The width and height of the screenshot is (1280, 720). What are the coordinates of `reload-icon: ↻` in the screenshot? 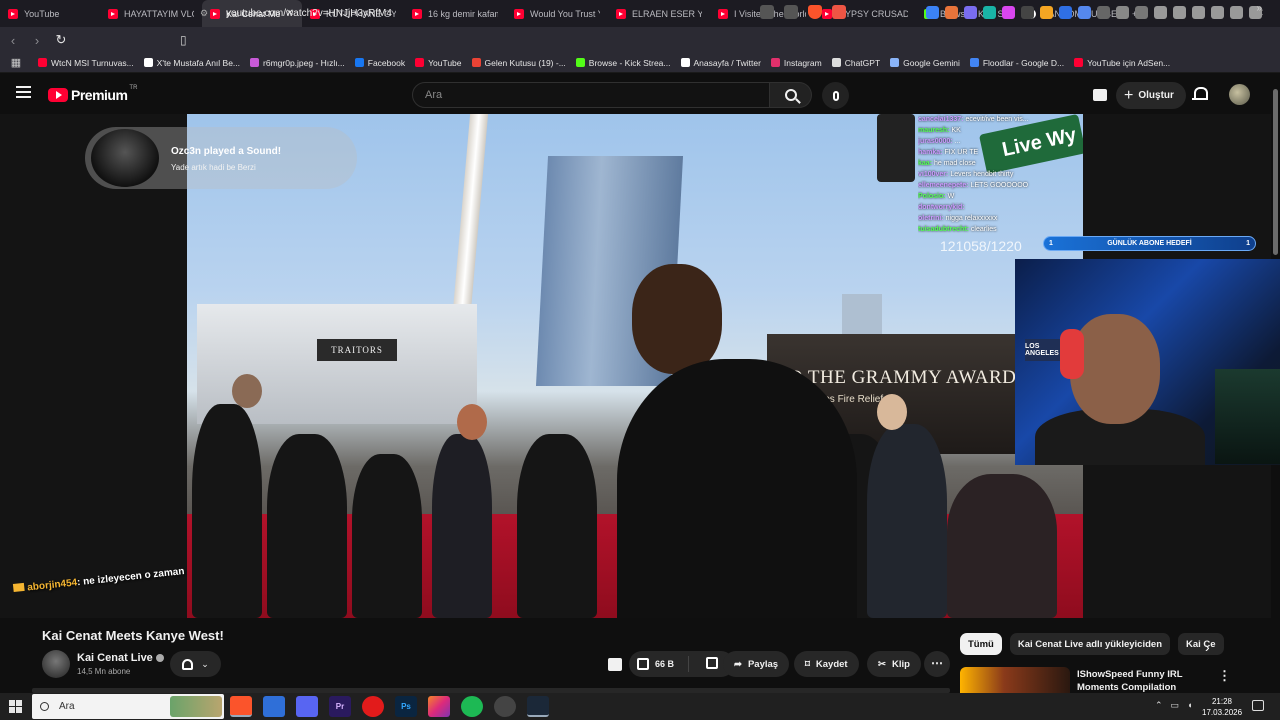 It's located at (61, 40).